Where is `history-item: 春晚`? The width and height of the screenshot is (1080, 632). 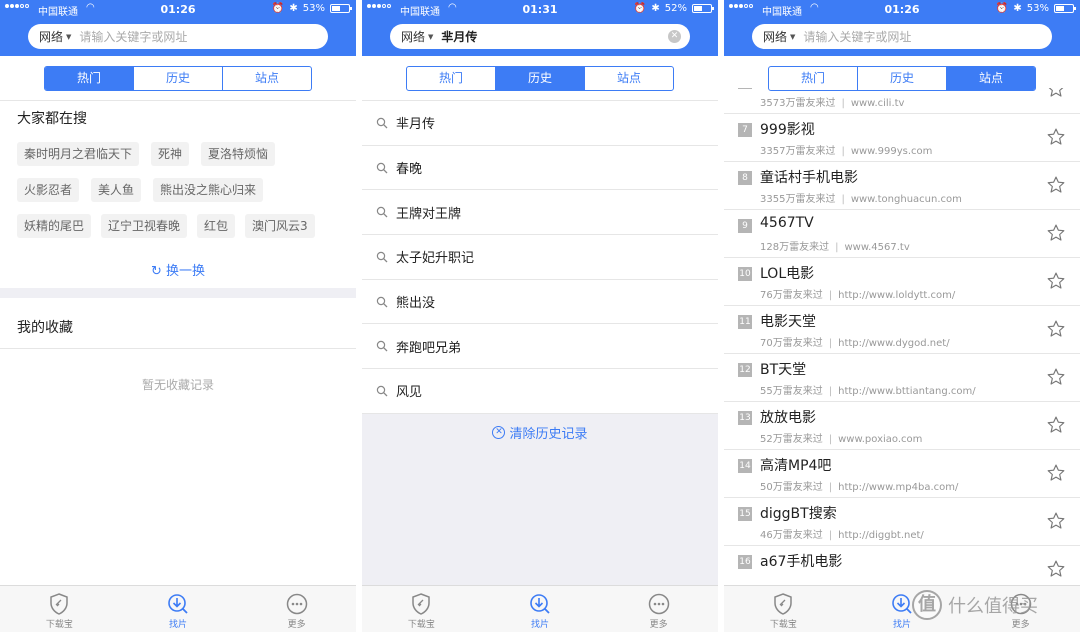
history-item: 春晚 is located at coordinates (540, 168).